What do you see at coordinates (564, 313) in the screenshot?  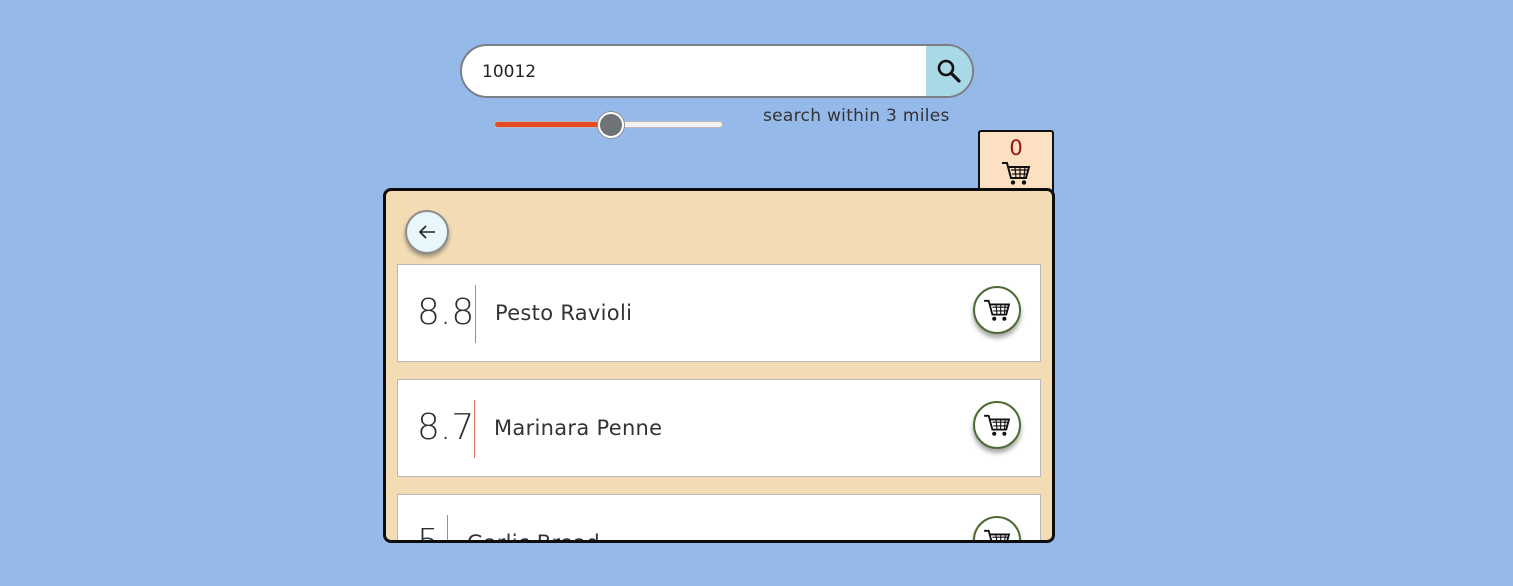 I see `item-name: Pesto Ravioli` at bounding box center [564, 313].